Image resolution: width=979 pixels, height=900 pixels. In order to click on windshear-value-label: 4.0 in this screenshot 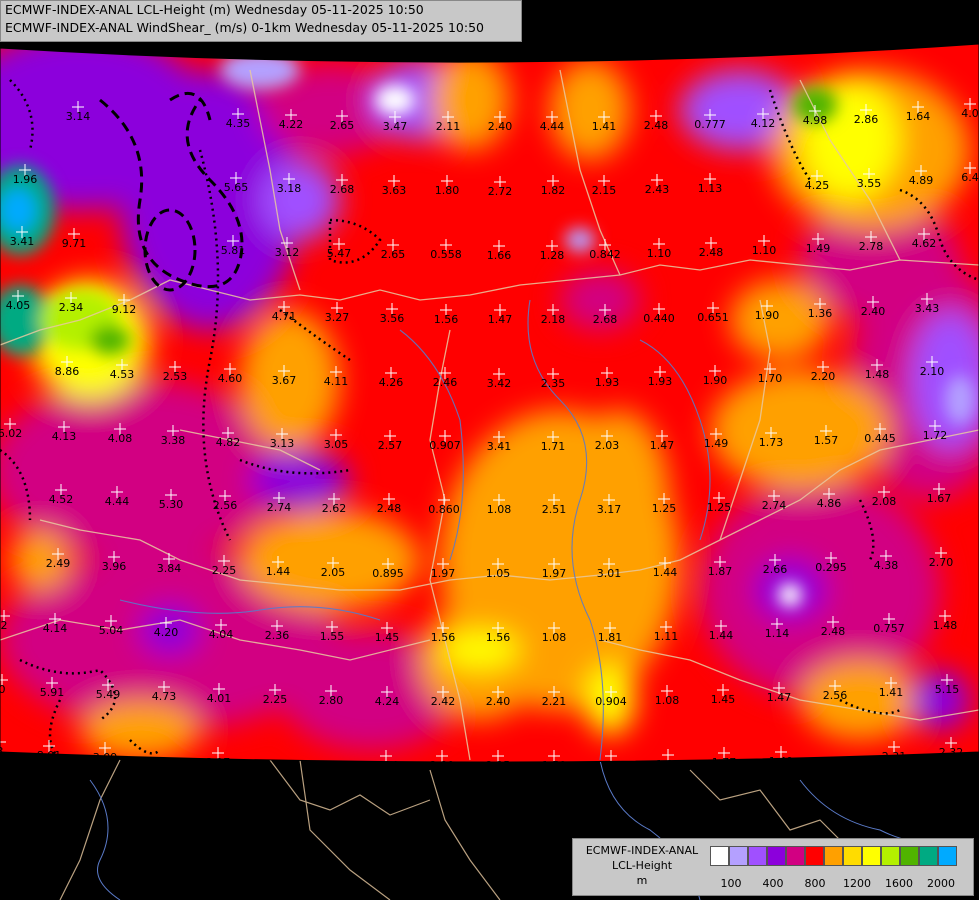, I will do `click(970, 113)`.